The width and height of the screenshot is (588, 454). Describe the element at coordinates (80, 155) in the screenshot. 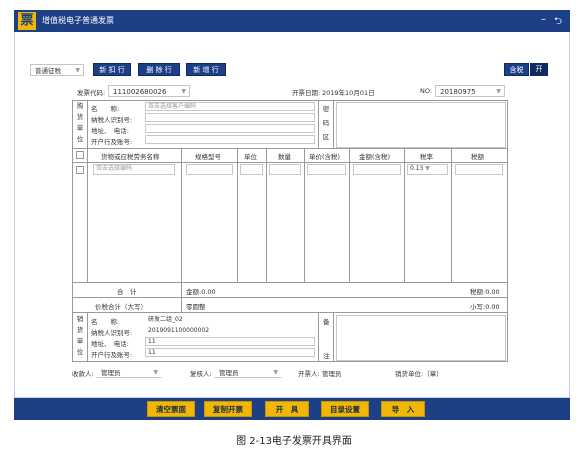

I see `select-all-checkbox` at that location.